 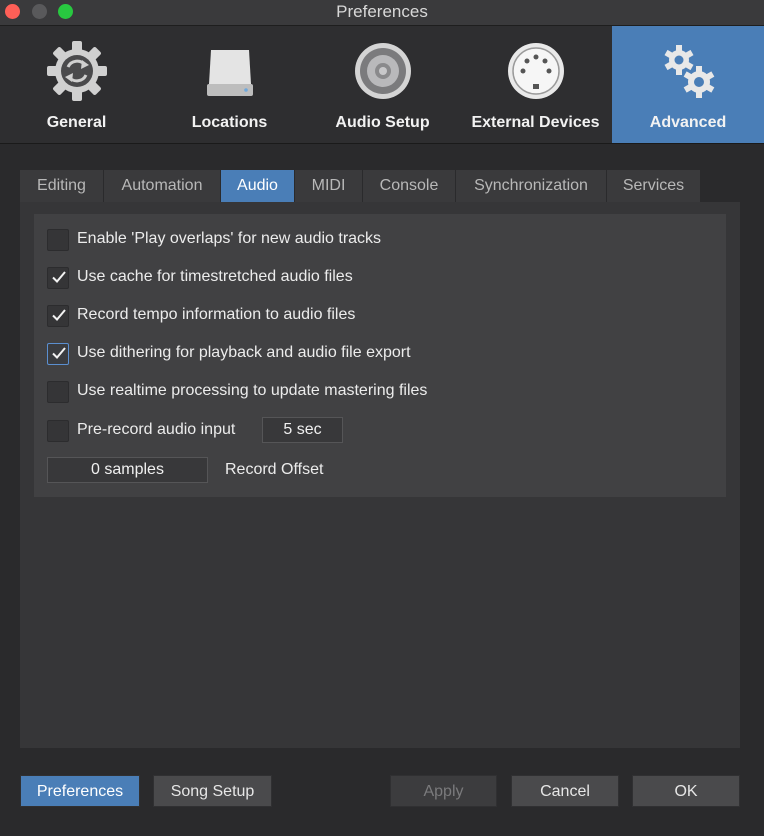 What do you see at coordinates (80, 791) in the screenshot?
I see `preferences-button: Preferences` at bounding box center [80, 791].